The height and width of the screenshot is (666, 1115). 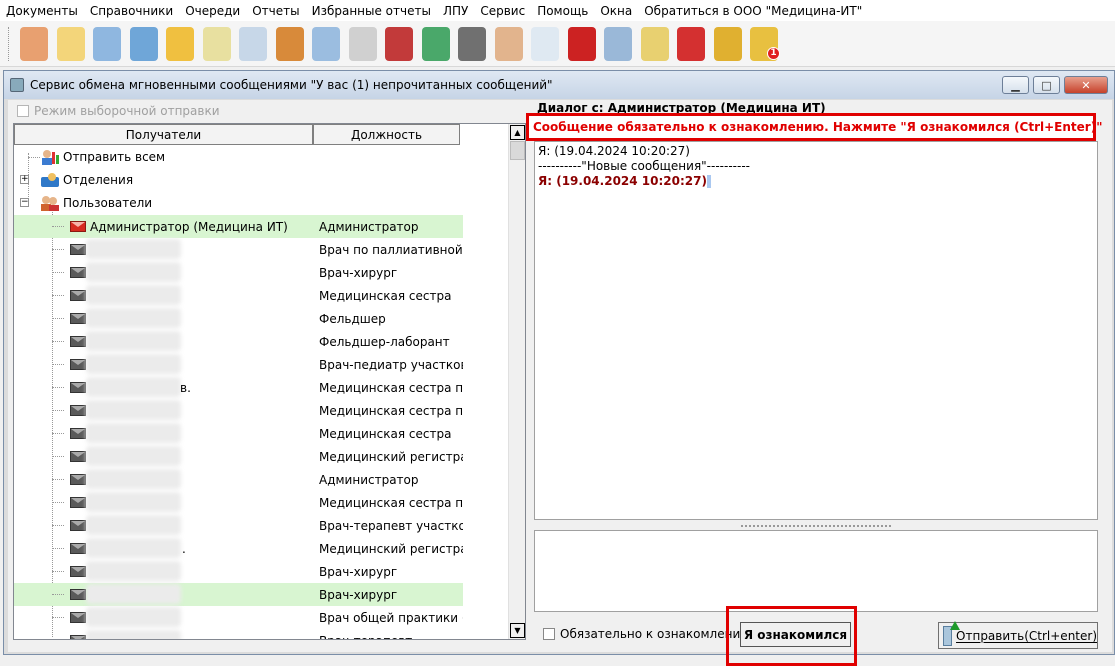 What do you see at coordinates (261, 203) in the screenshot?
I see `tree-node-users: − Пользователи` at bounding box center [261, 203].